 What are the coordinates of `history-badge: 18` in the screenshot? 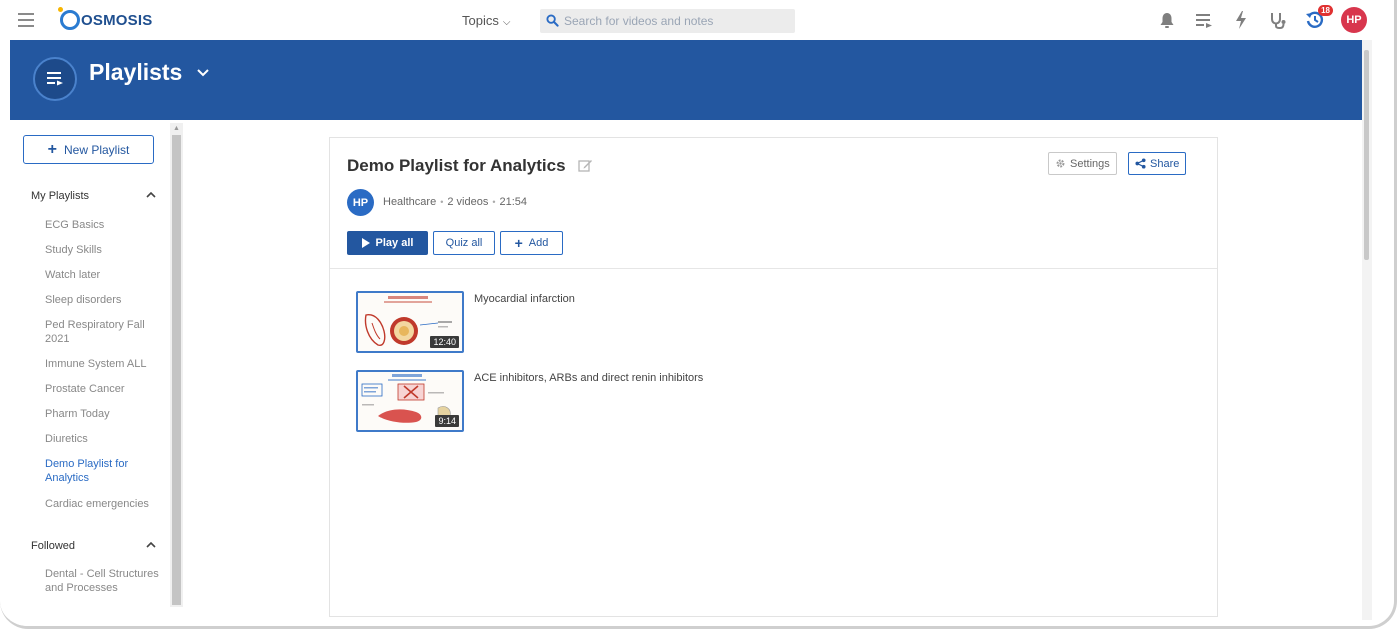 It's located at (1325, 10).